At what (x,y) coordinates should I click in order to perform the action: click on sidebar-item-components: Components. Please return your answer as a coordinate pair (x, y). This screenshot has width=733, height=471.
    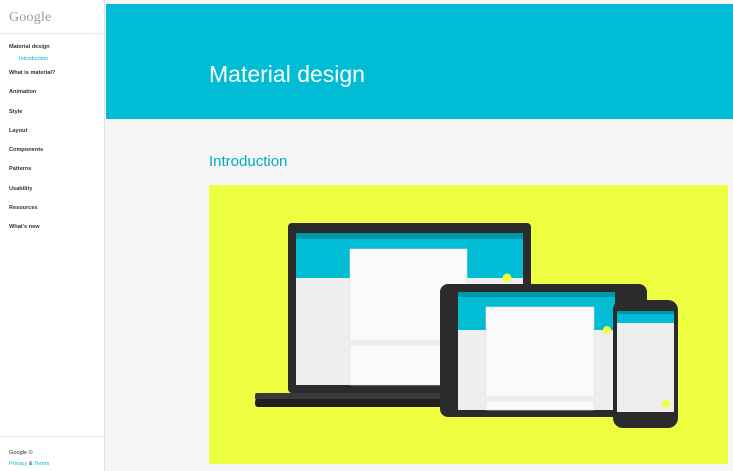
    Looking at the image, I should click on (52, 155).